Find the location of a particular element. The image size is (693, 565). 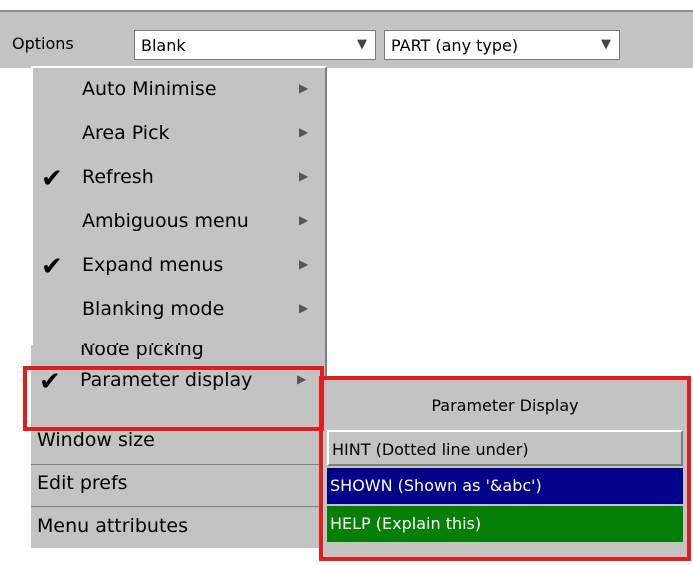

menu-item-label: Menu attributes is located at coordinates (112, 526).